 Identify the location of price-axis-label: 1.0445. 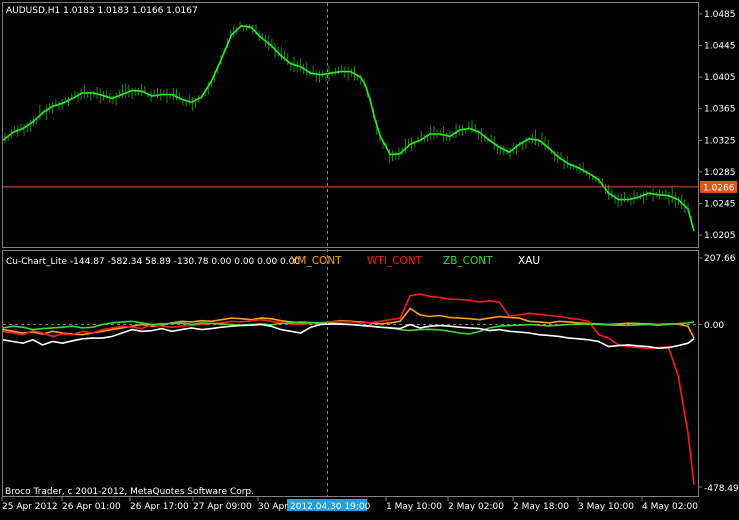
(720, 47).